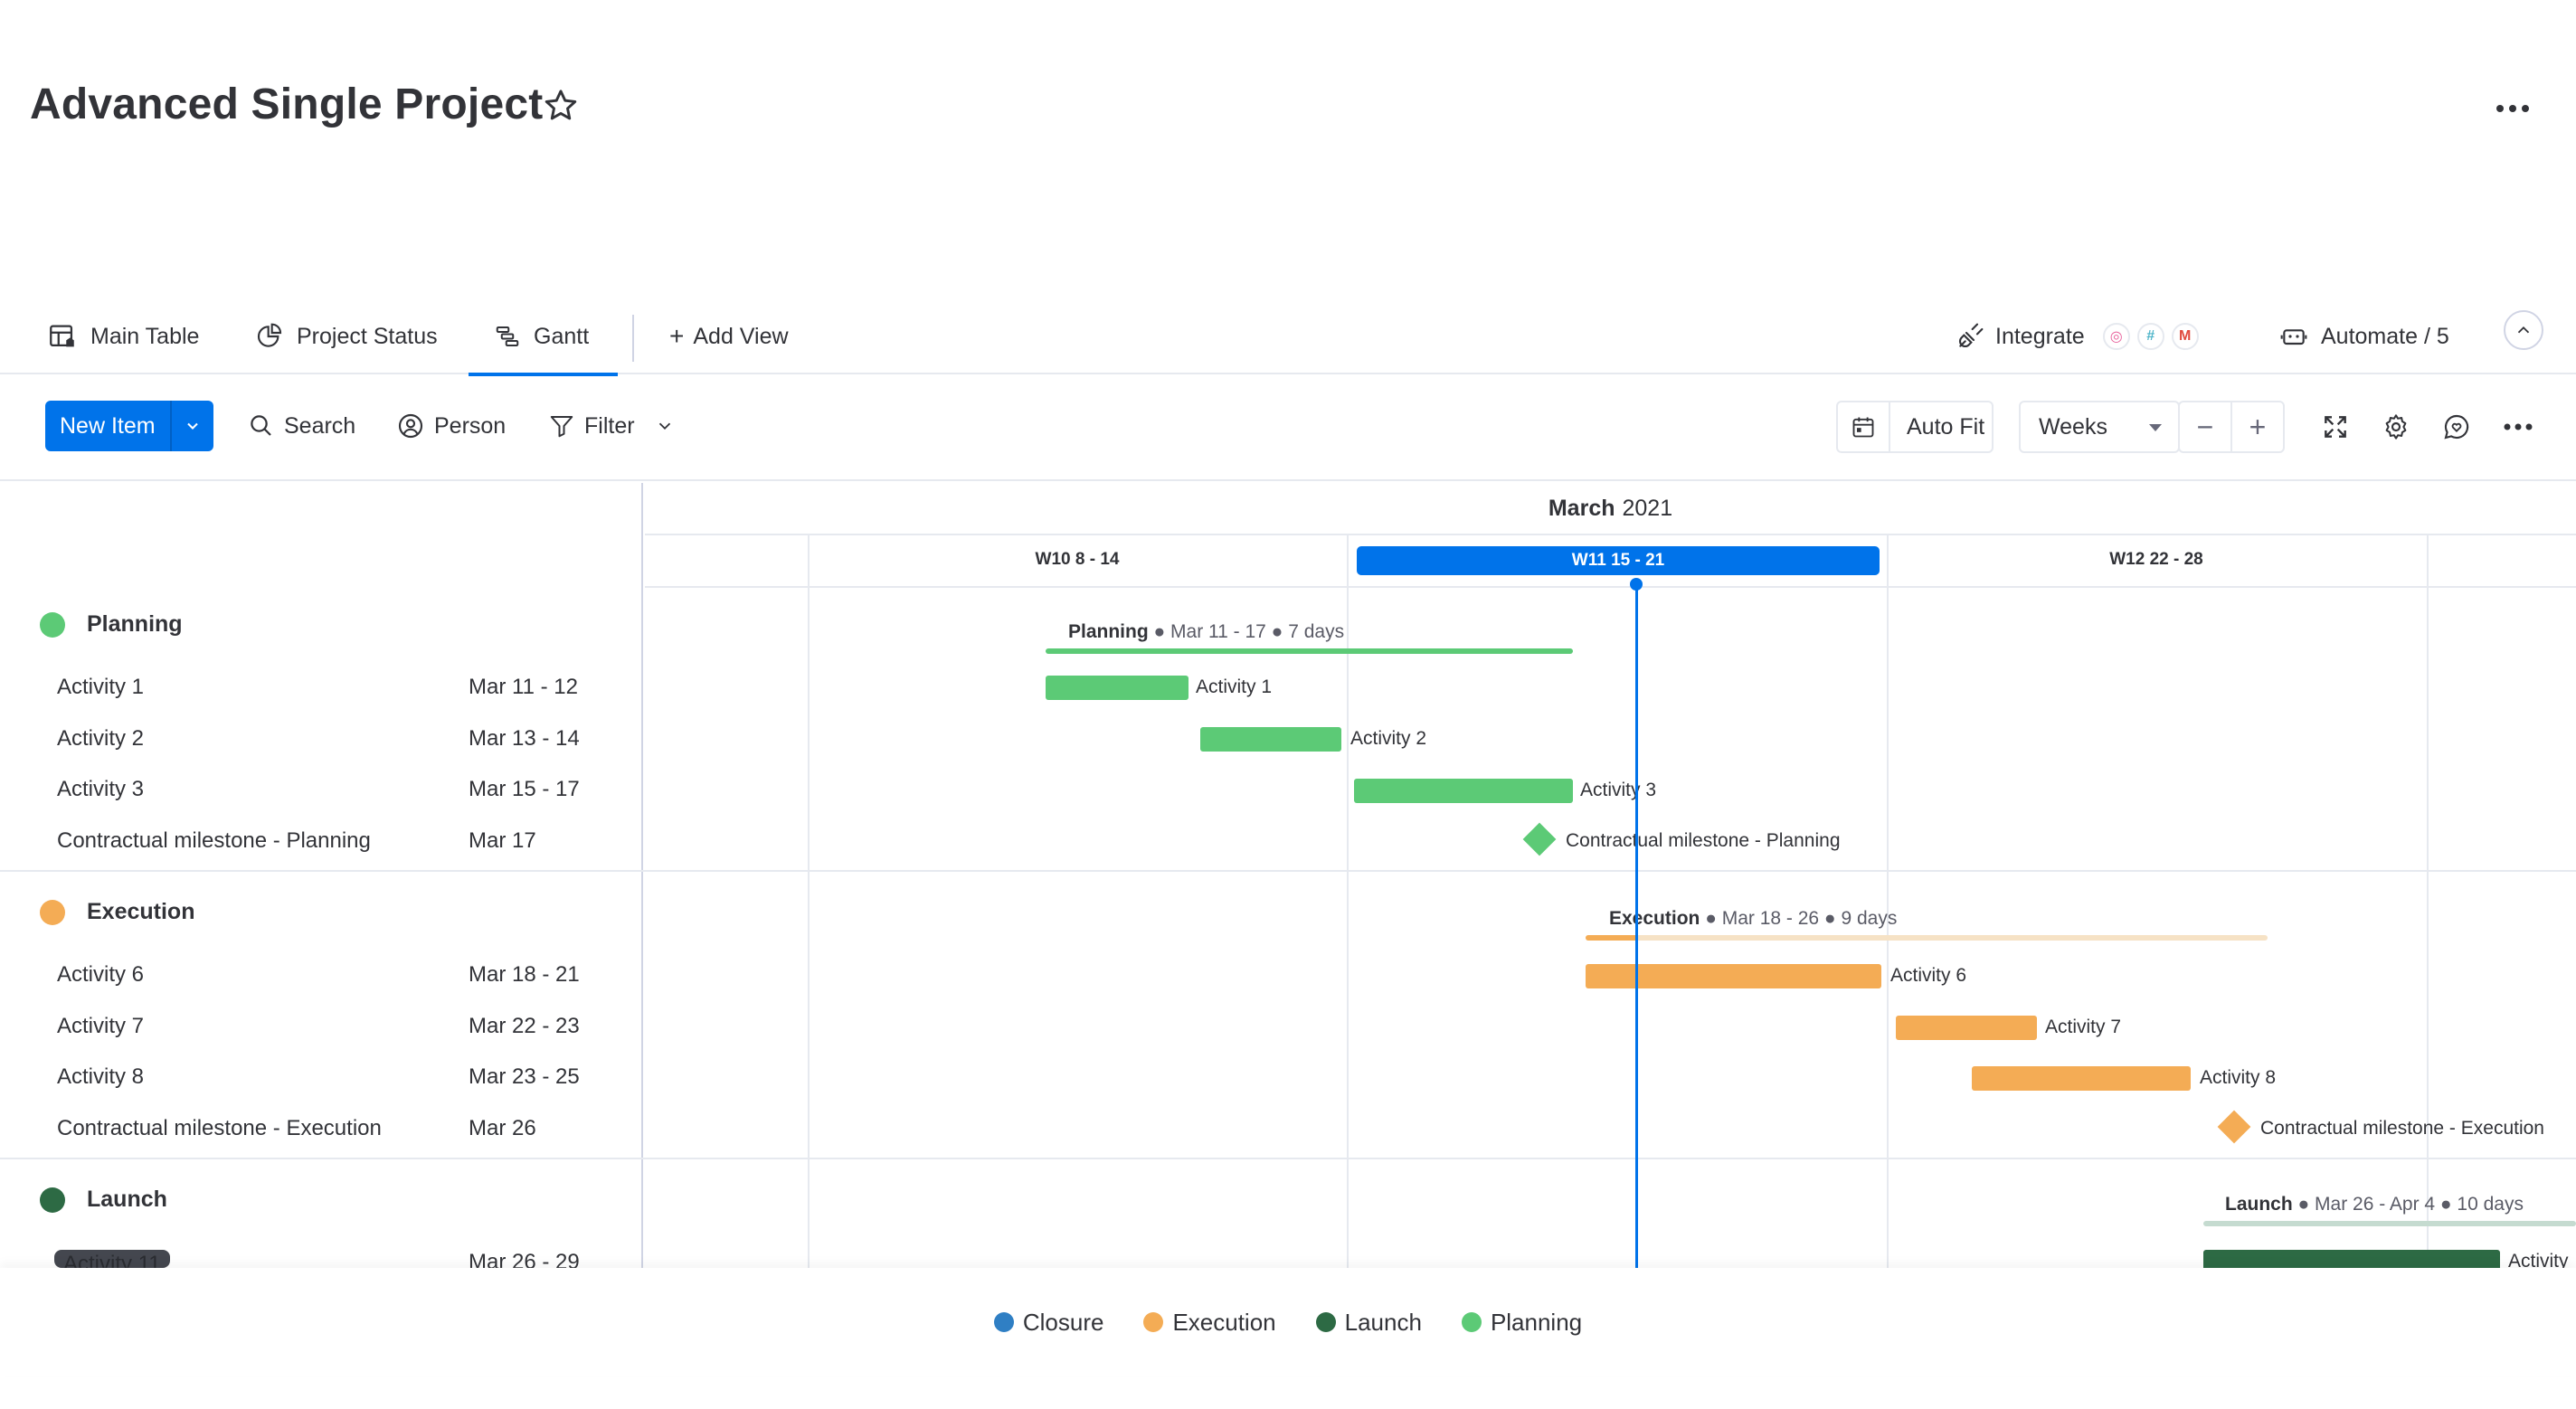 Image resolution: width=2576 pixels, height=1409 pixels. What do you see at coordinates (561, 106) in the screenshot?
I see `star-icon` at bounding box center [561, 106].